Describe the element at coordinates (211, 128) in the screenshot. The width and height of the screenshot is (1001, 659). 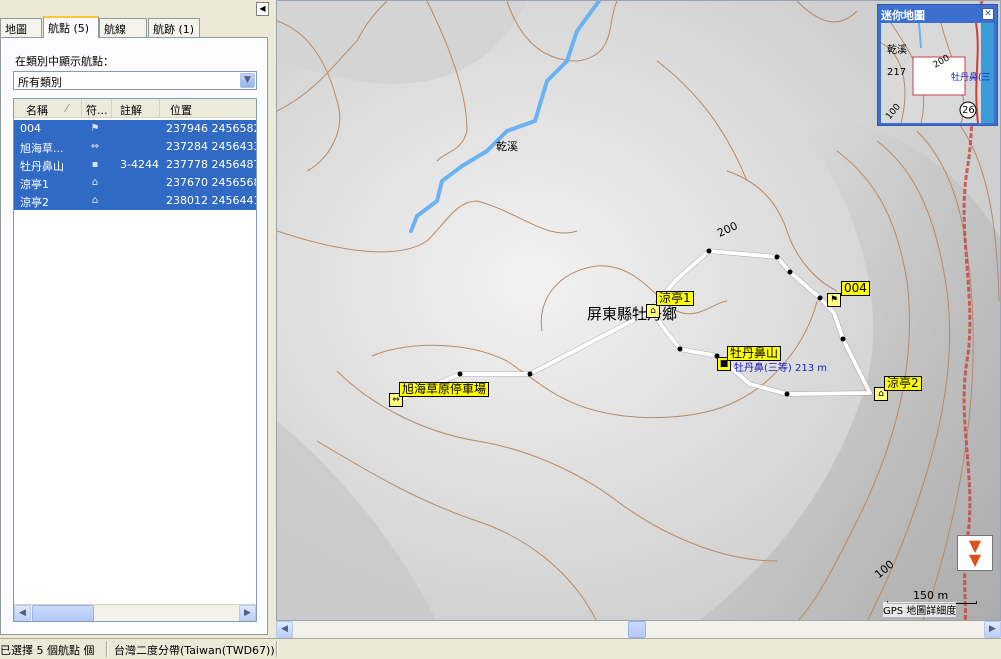
I see `waypoint-position: 237946 2456582` at that location.